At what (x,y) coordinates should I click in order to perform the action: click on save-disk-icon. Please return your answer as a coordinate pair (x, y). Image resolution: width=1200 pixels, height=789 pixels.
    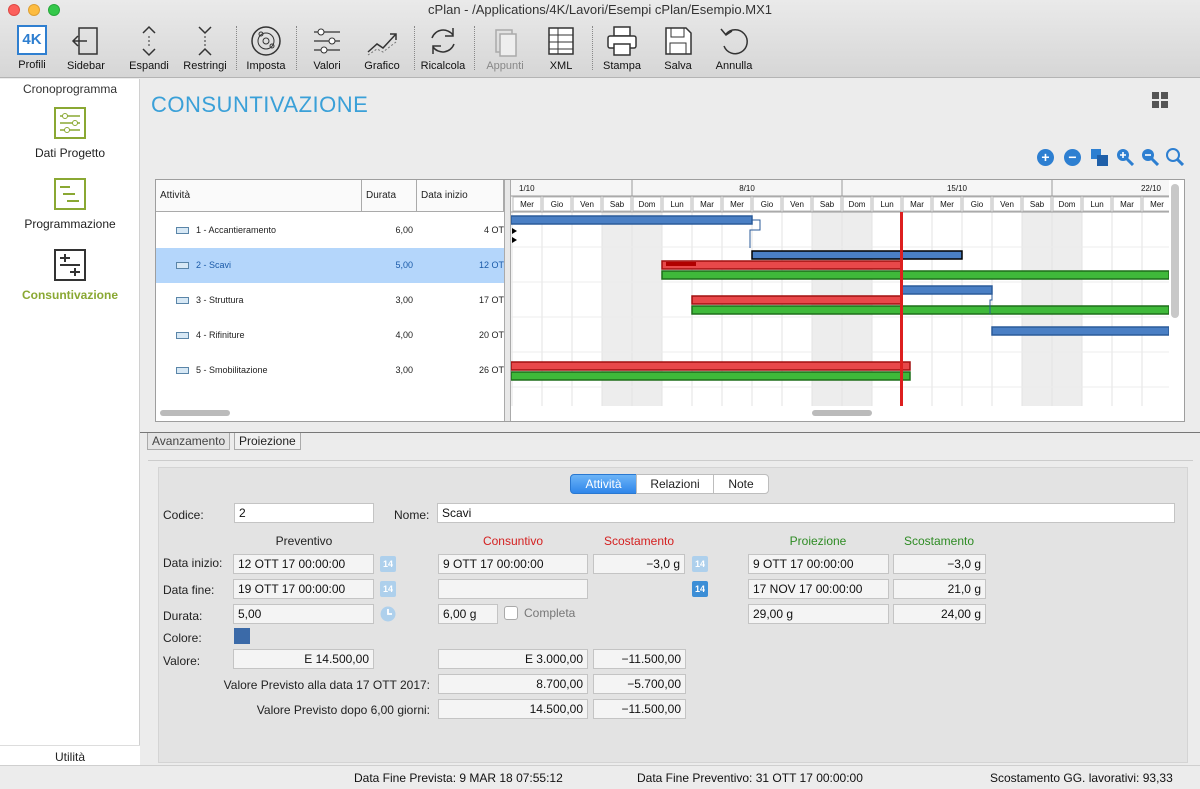
    Looking at the image, I should click on (678, 41).